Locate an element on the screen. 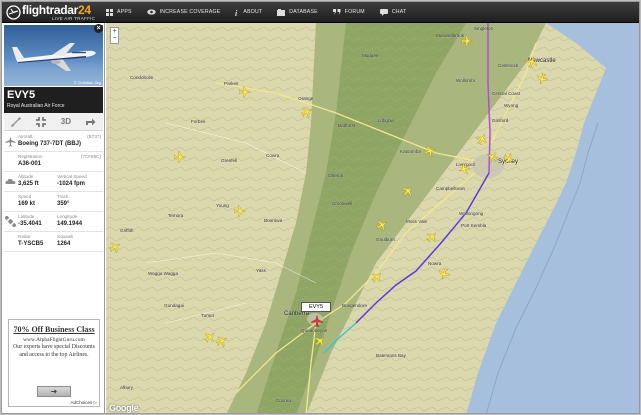 The image size is (641, 415). map-label-port-kembla: Port Kembla is located at coordinates (474, 225).